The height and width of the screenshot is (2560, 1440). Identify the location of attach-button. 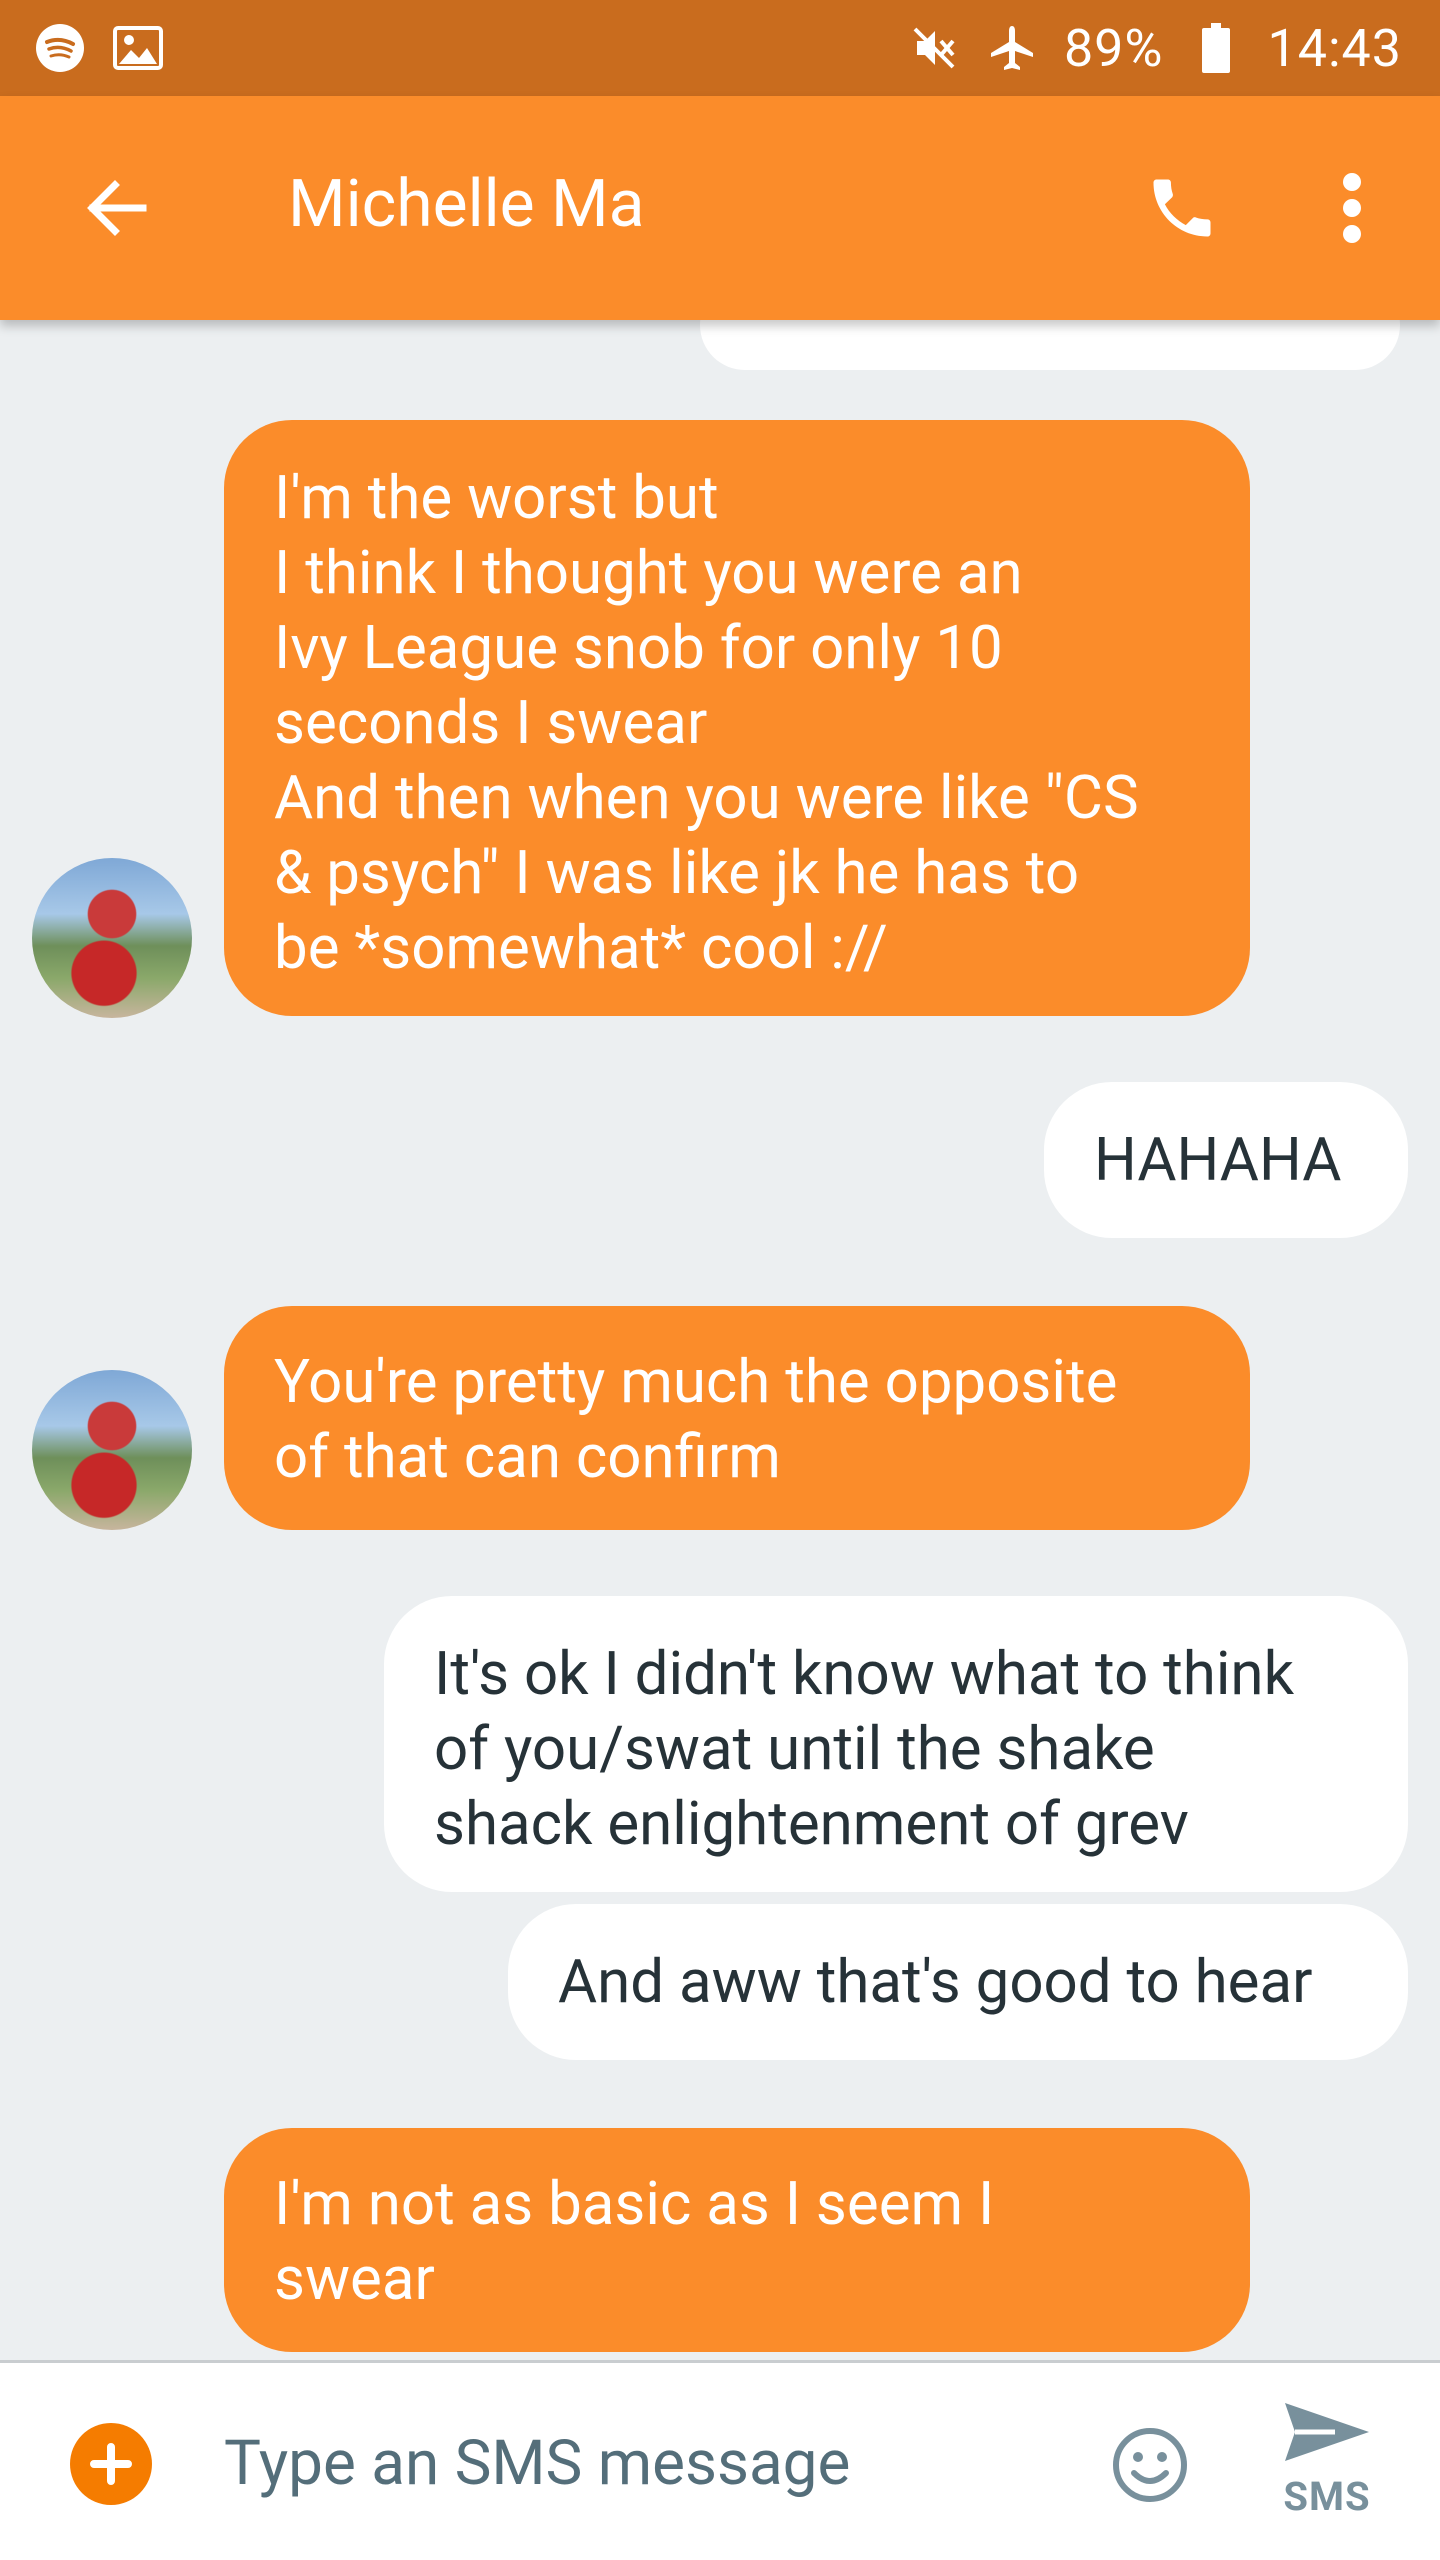
(111, 2464).